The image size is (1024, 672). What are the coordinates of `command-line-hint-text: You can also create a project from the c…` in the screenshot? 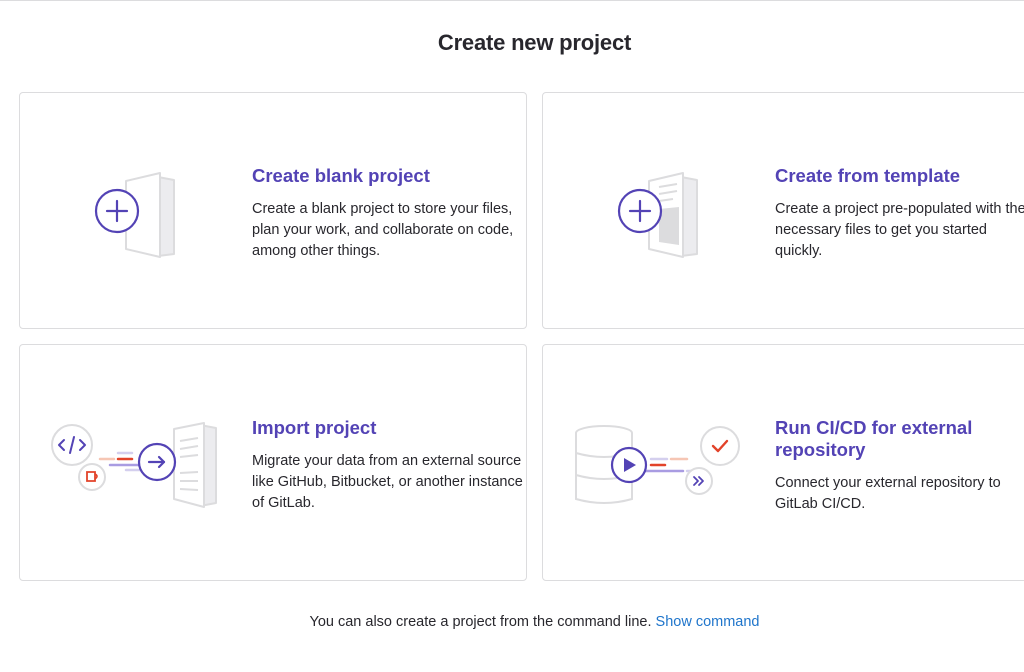 It's located at (480, 622).